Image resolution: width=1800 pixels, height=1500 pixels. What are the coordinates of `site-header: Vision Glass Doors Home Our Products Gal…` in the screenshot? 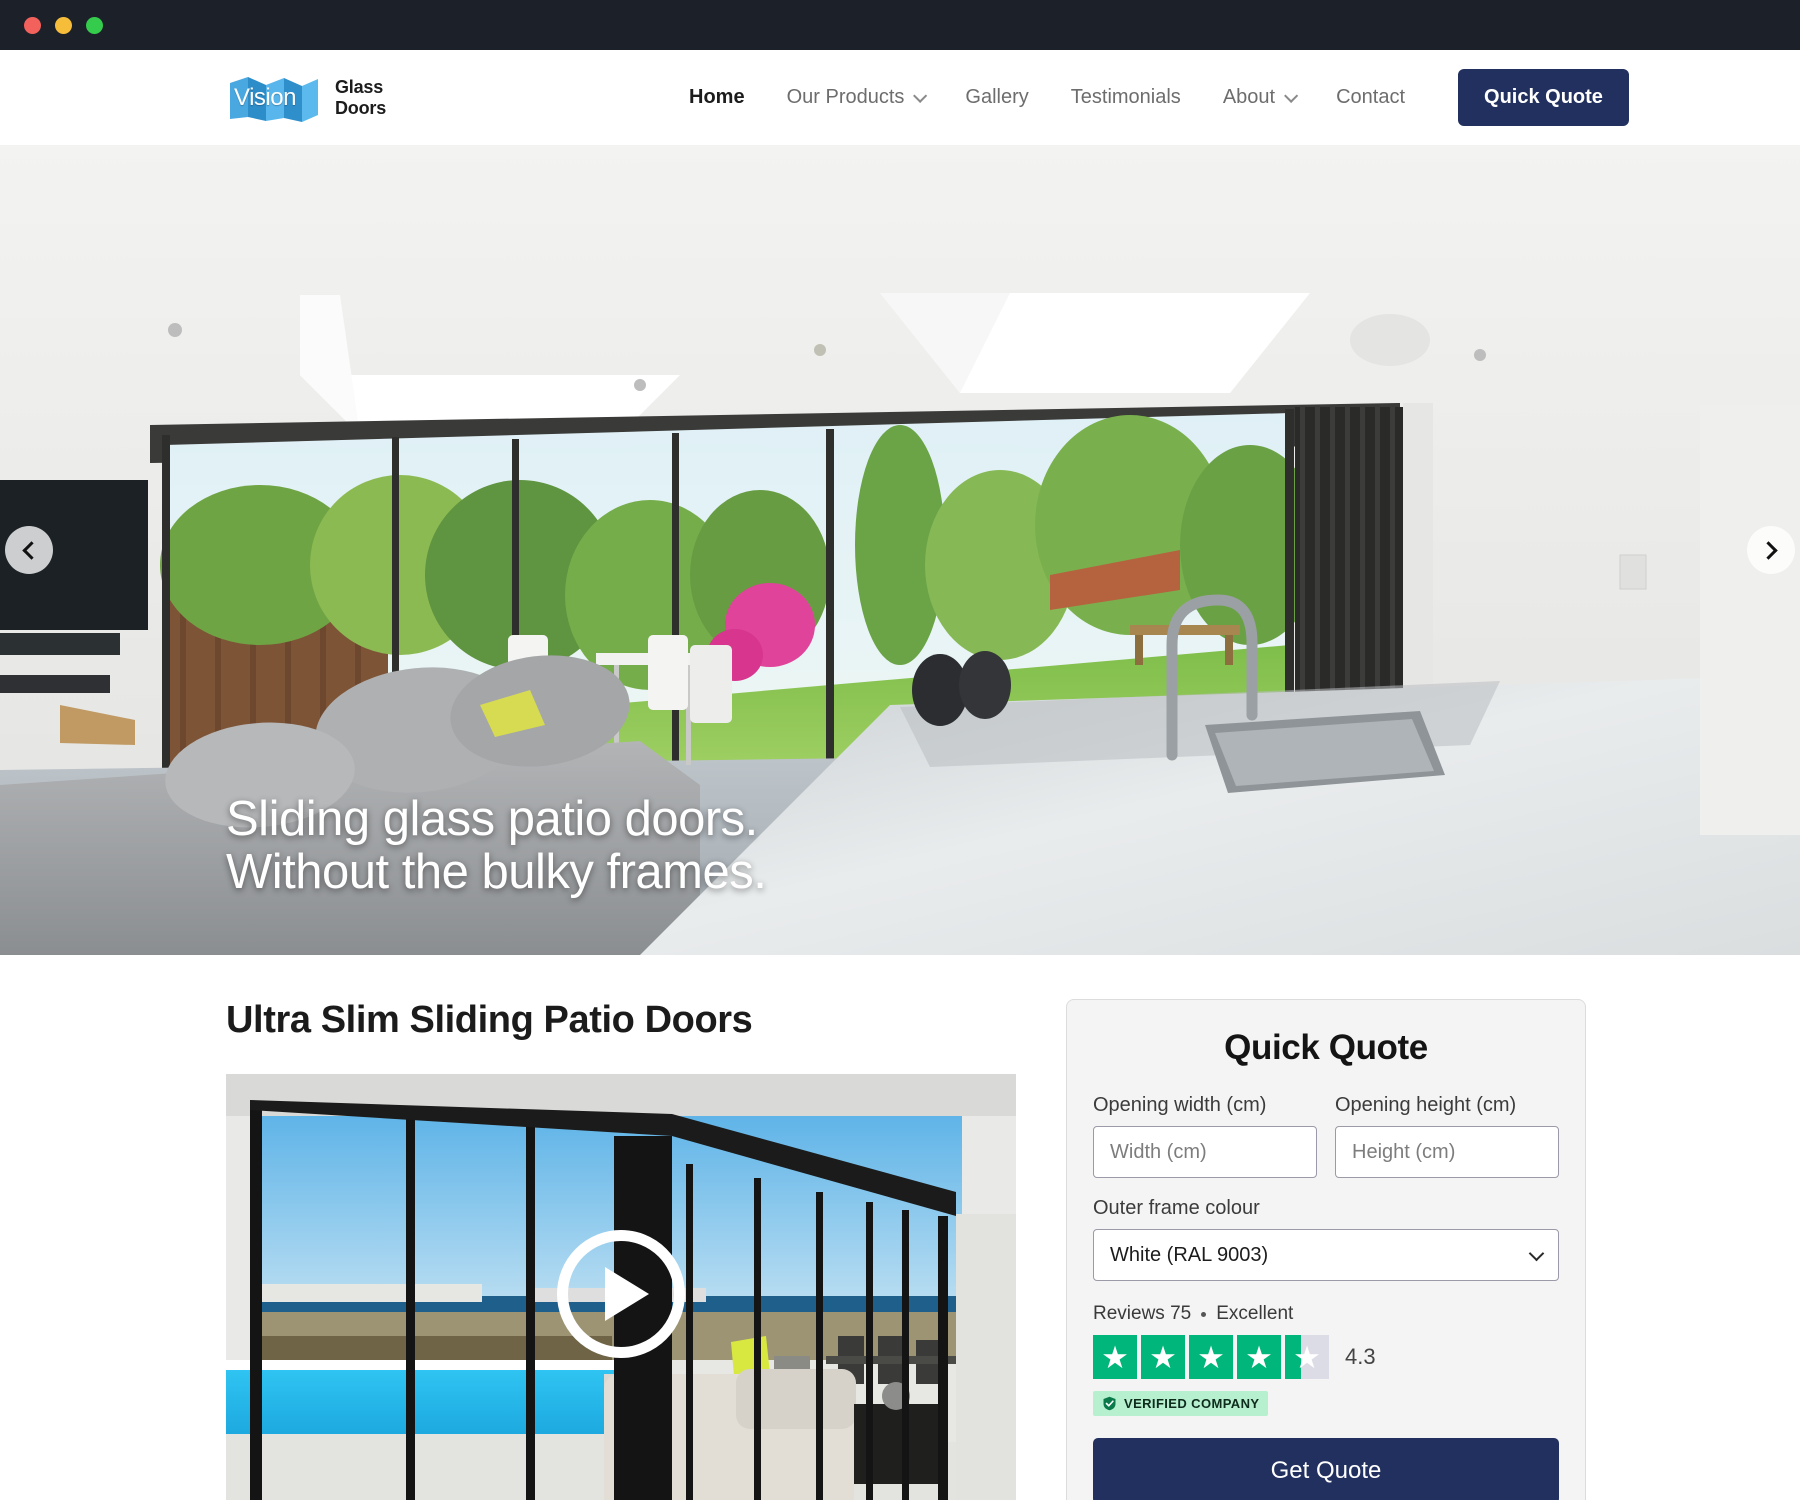 It's located at (900, 97).